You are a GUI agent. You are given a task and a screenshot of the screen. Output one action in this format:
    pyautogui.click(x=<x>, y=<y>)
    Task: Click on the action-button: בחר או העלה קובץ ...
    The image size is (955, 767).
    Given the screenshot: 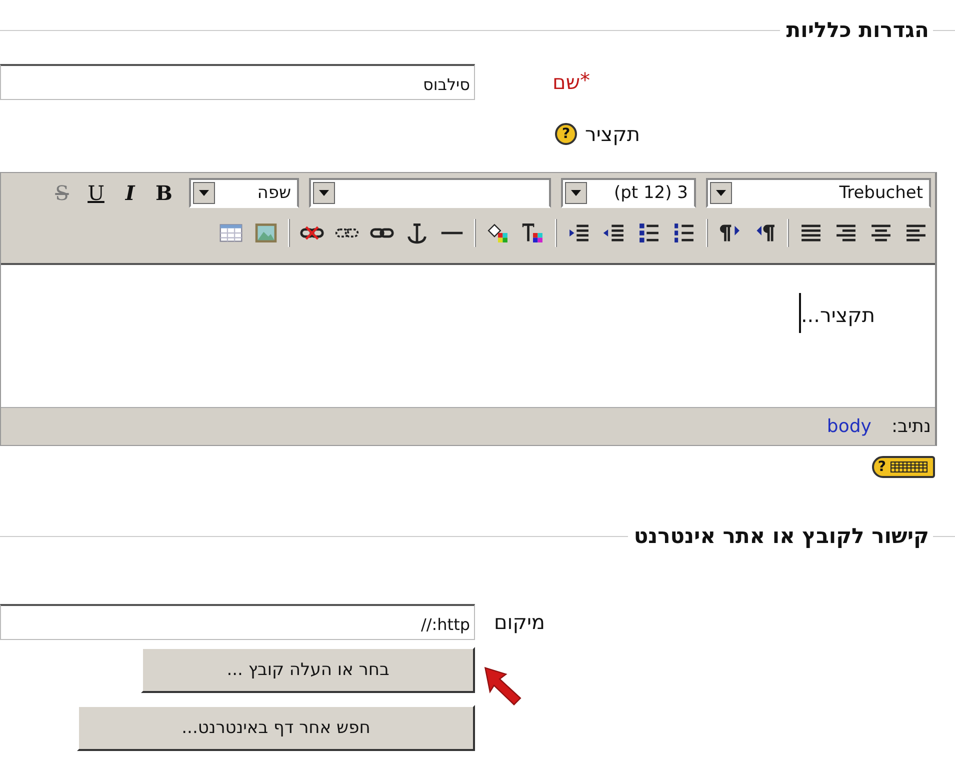 What is the action you would take?
    pyautogui.click(x=308, y=670)
    